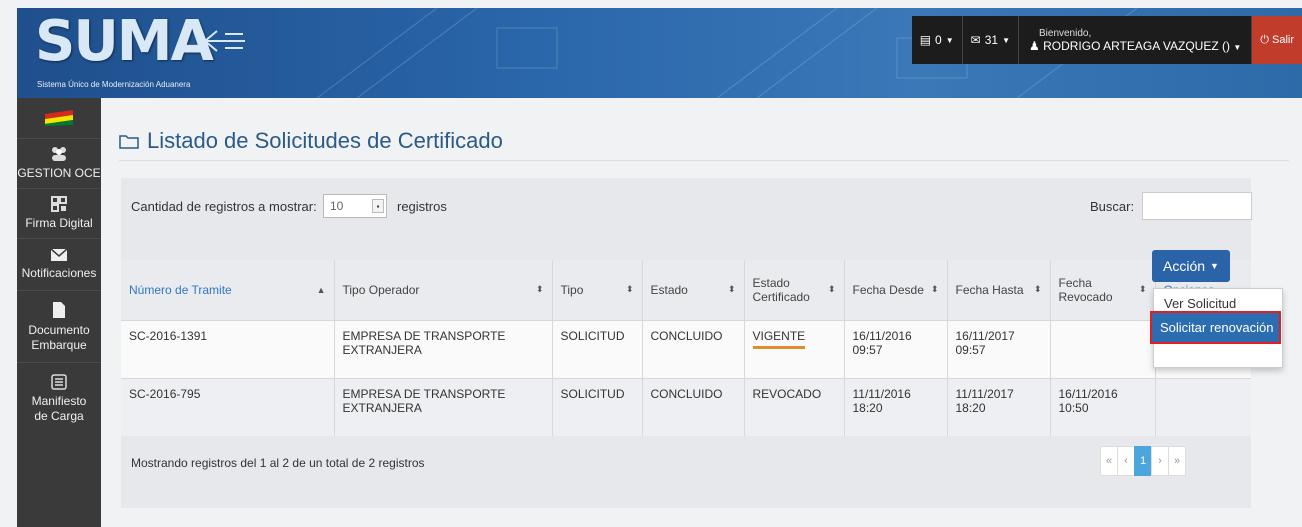 The width and height of the screenshot is (1302, 527). What do you see at coordinates (989, 289) in the screenshot?
I see `col-label: Fecha Hasta` at bounding box center [989, 289].